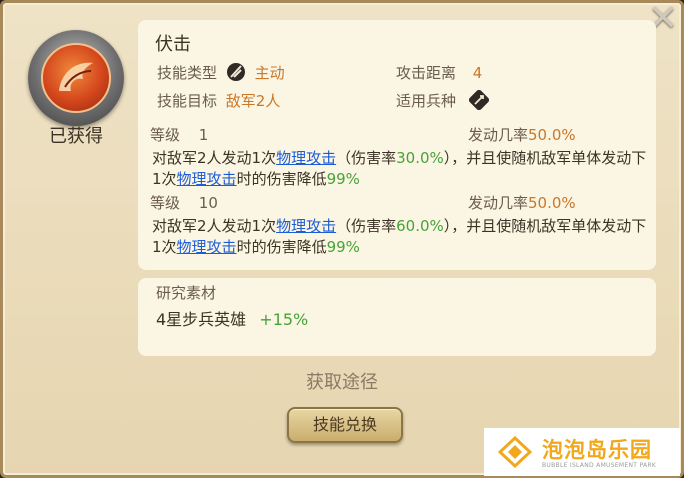 Image resolution: width=684 pixels, height=478 pixels. What do you see at coordinates (203, 135) in the screenshot?
I see `level-value: 1` at bounding box center [203, 135].